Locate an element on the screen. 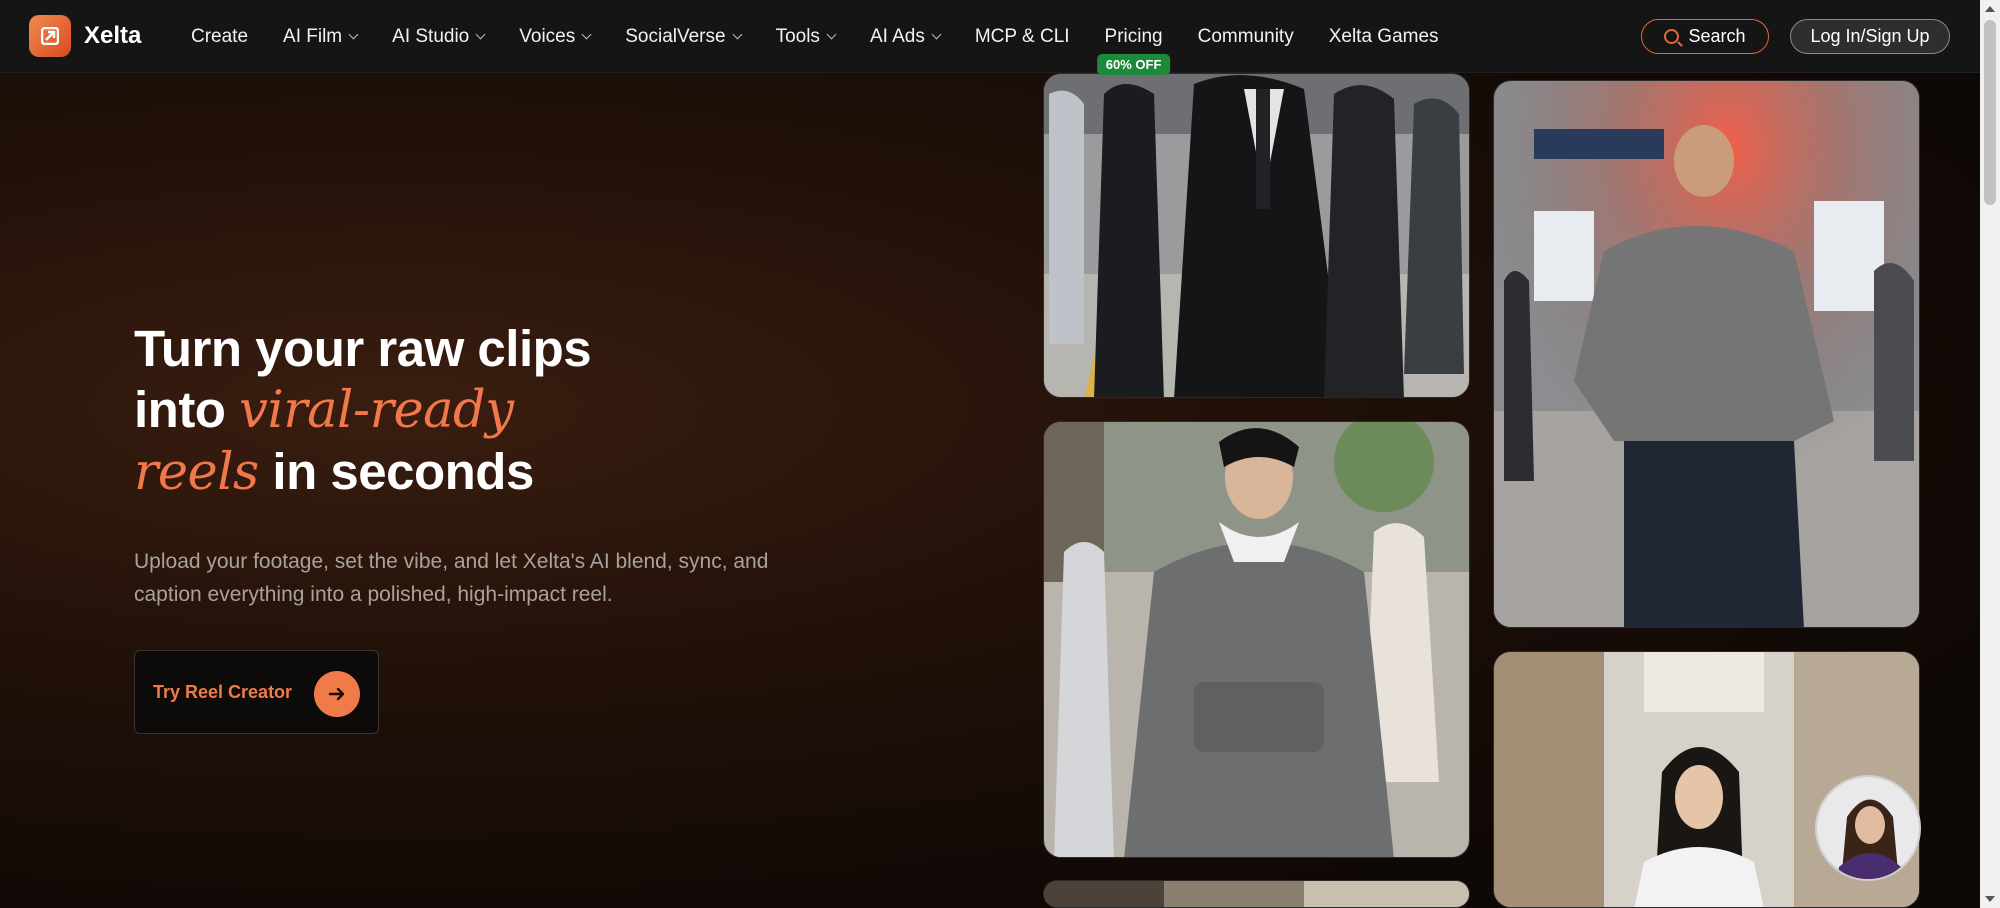  menu-item-tools: Tools is located at coordinates (806, 36).